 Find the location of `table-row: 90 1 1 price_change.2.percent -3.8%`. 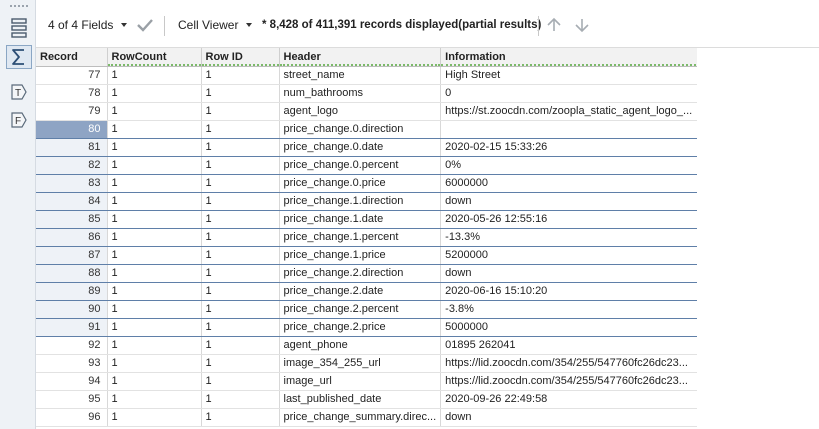

table-row: 90 1 1 price_change.2.percent -3.8% is located at coordinates (369, 309).